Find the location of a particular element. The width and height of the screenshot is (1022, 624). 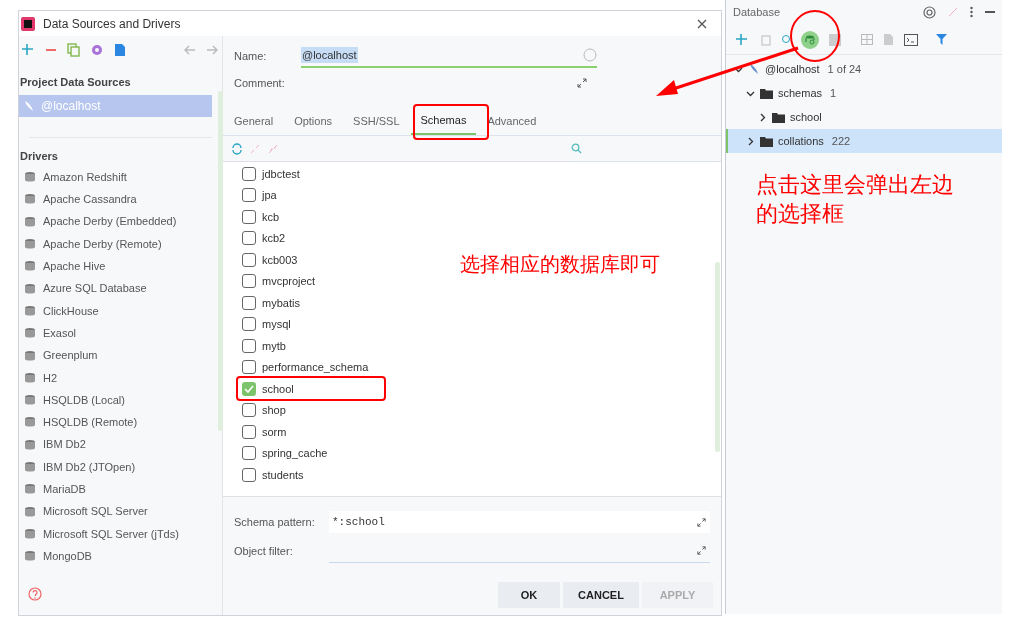

driver-item: Apache Hive is located at coordinates (120, 266).